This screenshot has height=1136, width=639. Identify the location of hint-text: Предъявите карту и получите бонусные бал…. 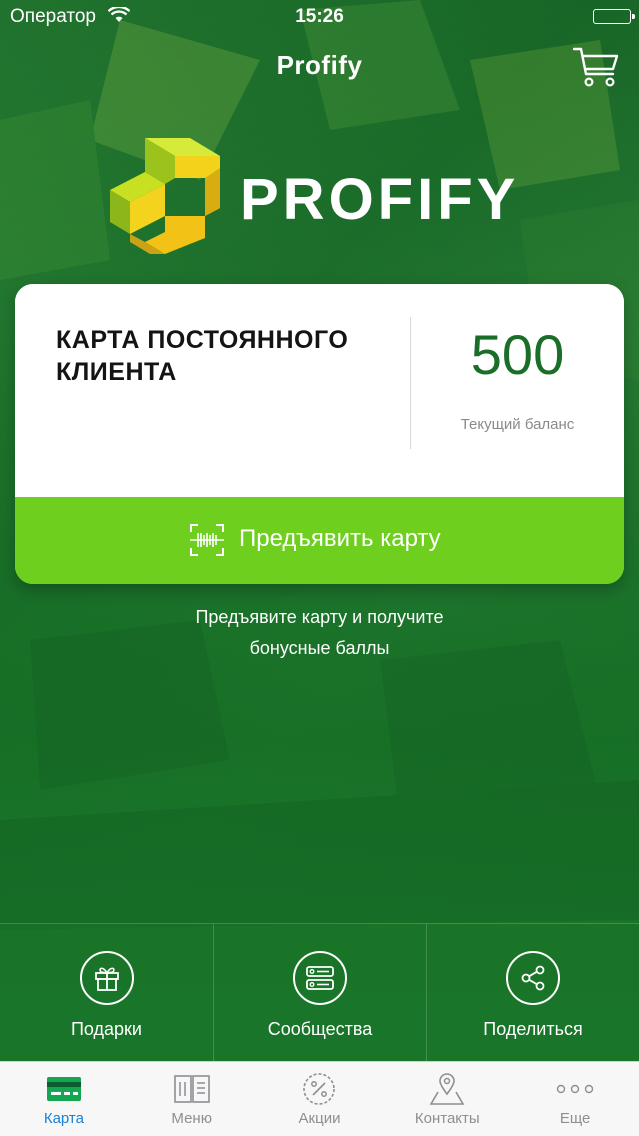
(319, 633).